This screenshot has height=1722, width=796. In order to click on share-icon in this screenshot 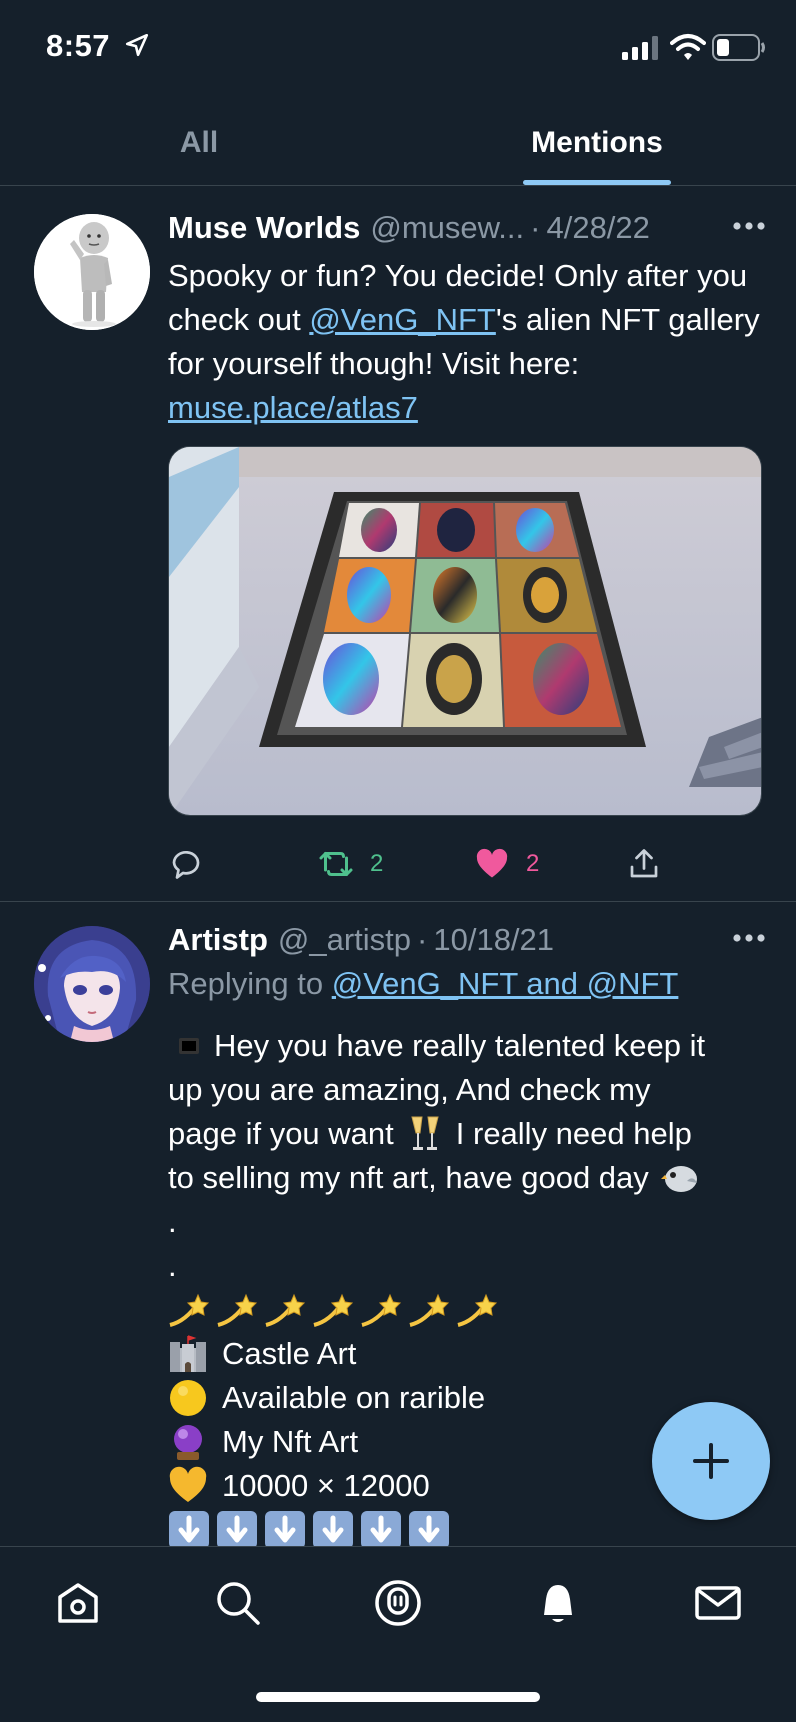, I will do `click(644, 863)`.